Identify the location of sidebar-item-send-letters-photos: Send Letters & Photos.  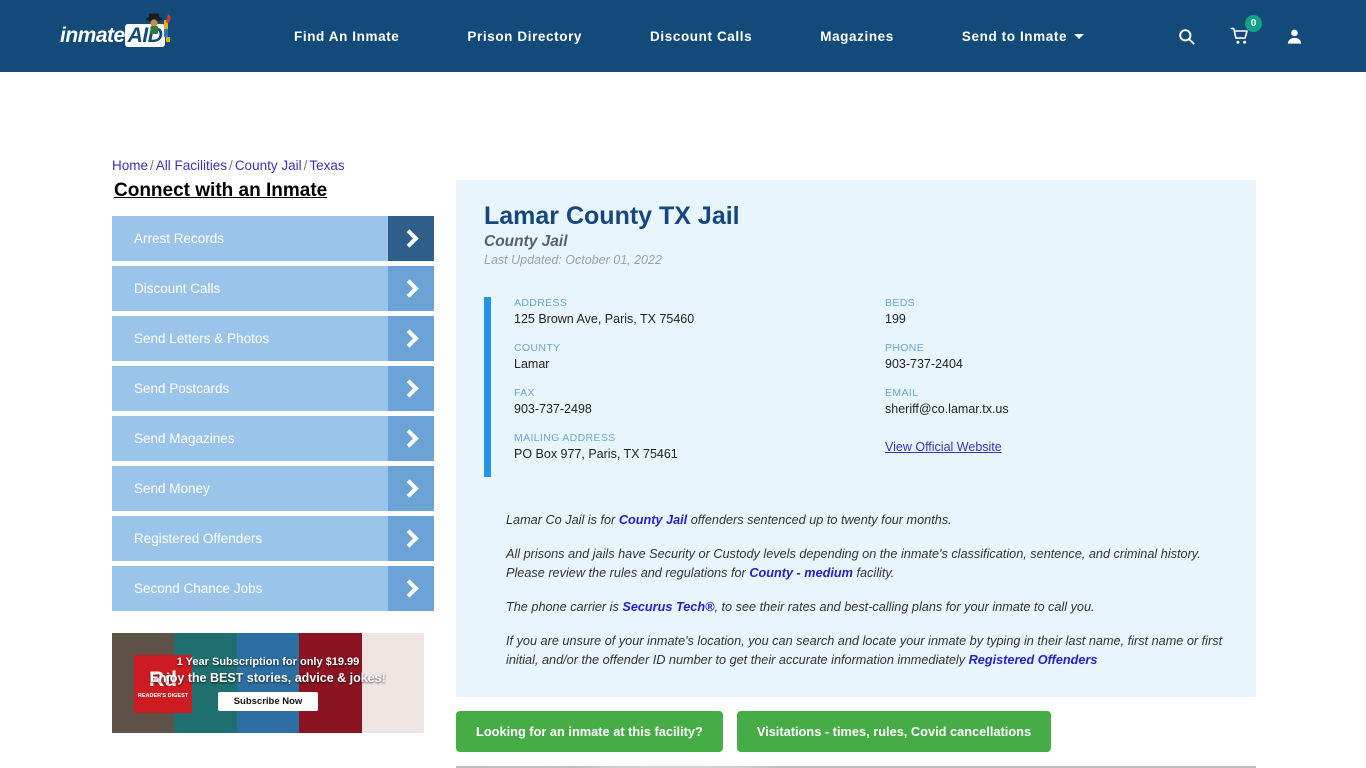
(273, 338).